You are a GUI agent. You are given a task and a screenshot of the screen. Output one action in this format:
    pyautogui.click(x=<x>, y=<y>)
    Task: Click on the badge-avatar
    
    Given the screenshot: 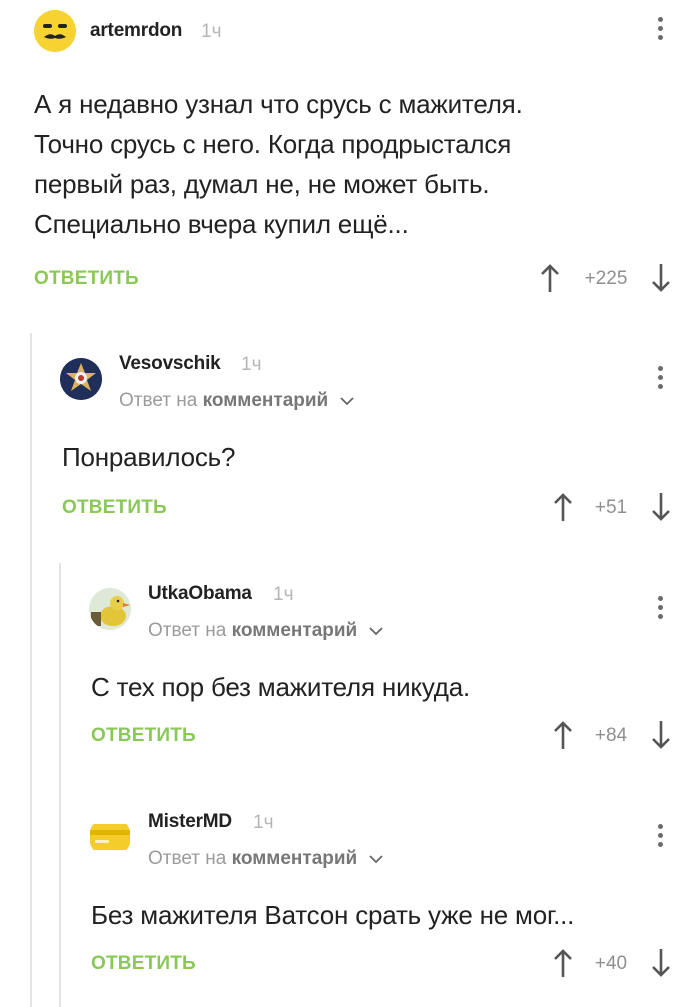 What is the action you would take?
    pyautogui.click(x=81, y=379)
    